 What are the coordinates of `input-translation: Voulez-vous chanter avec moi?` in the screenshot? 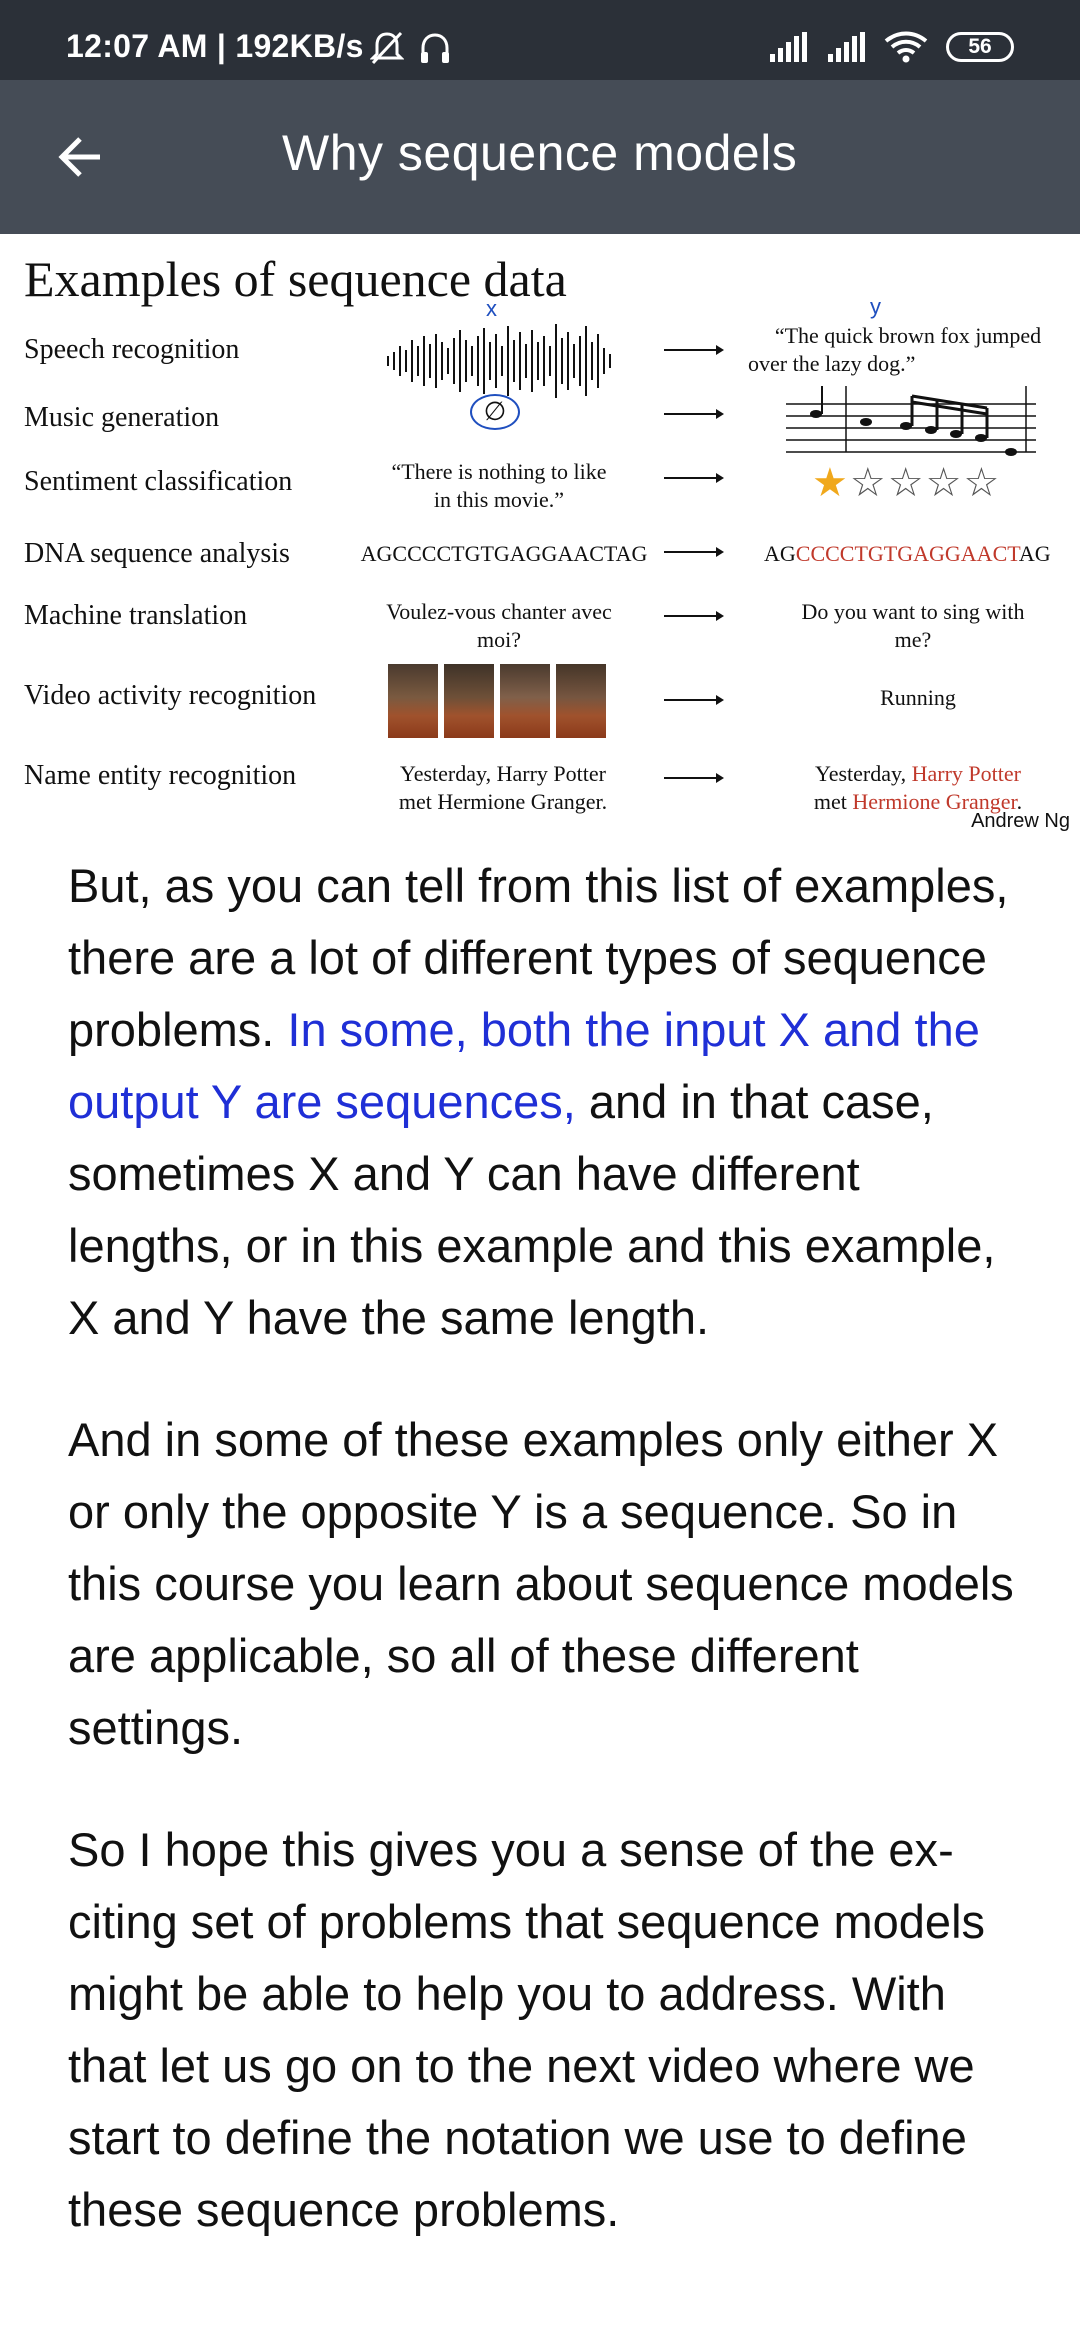 It's located at (499, 626).